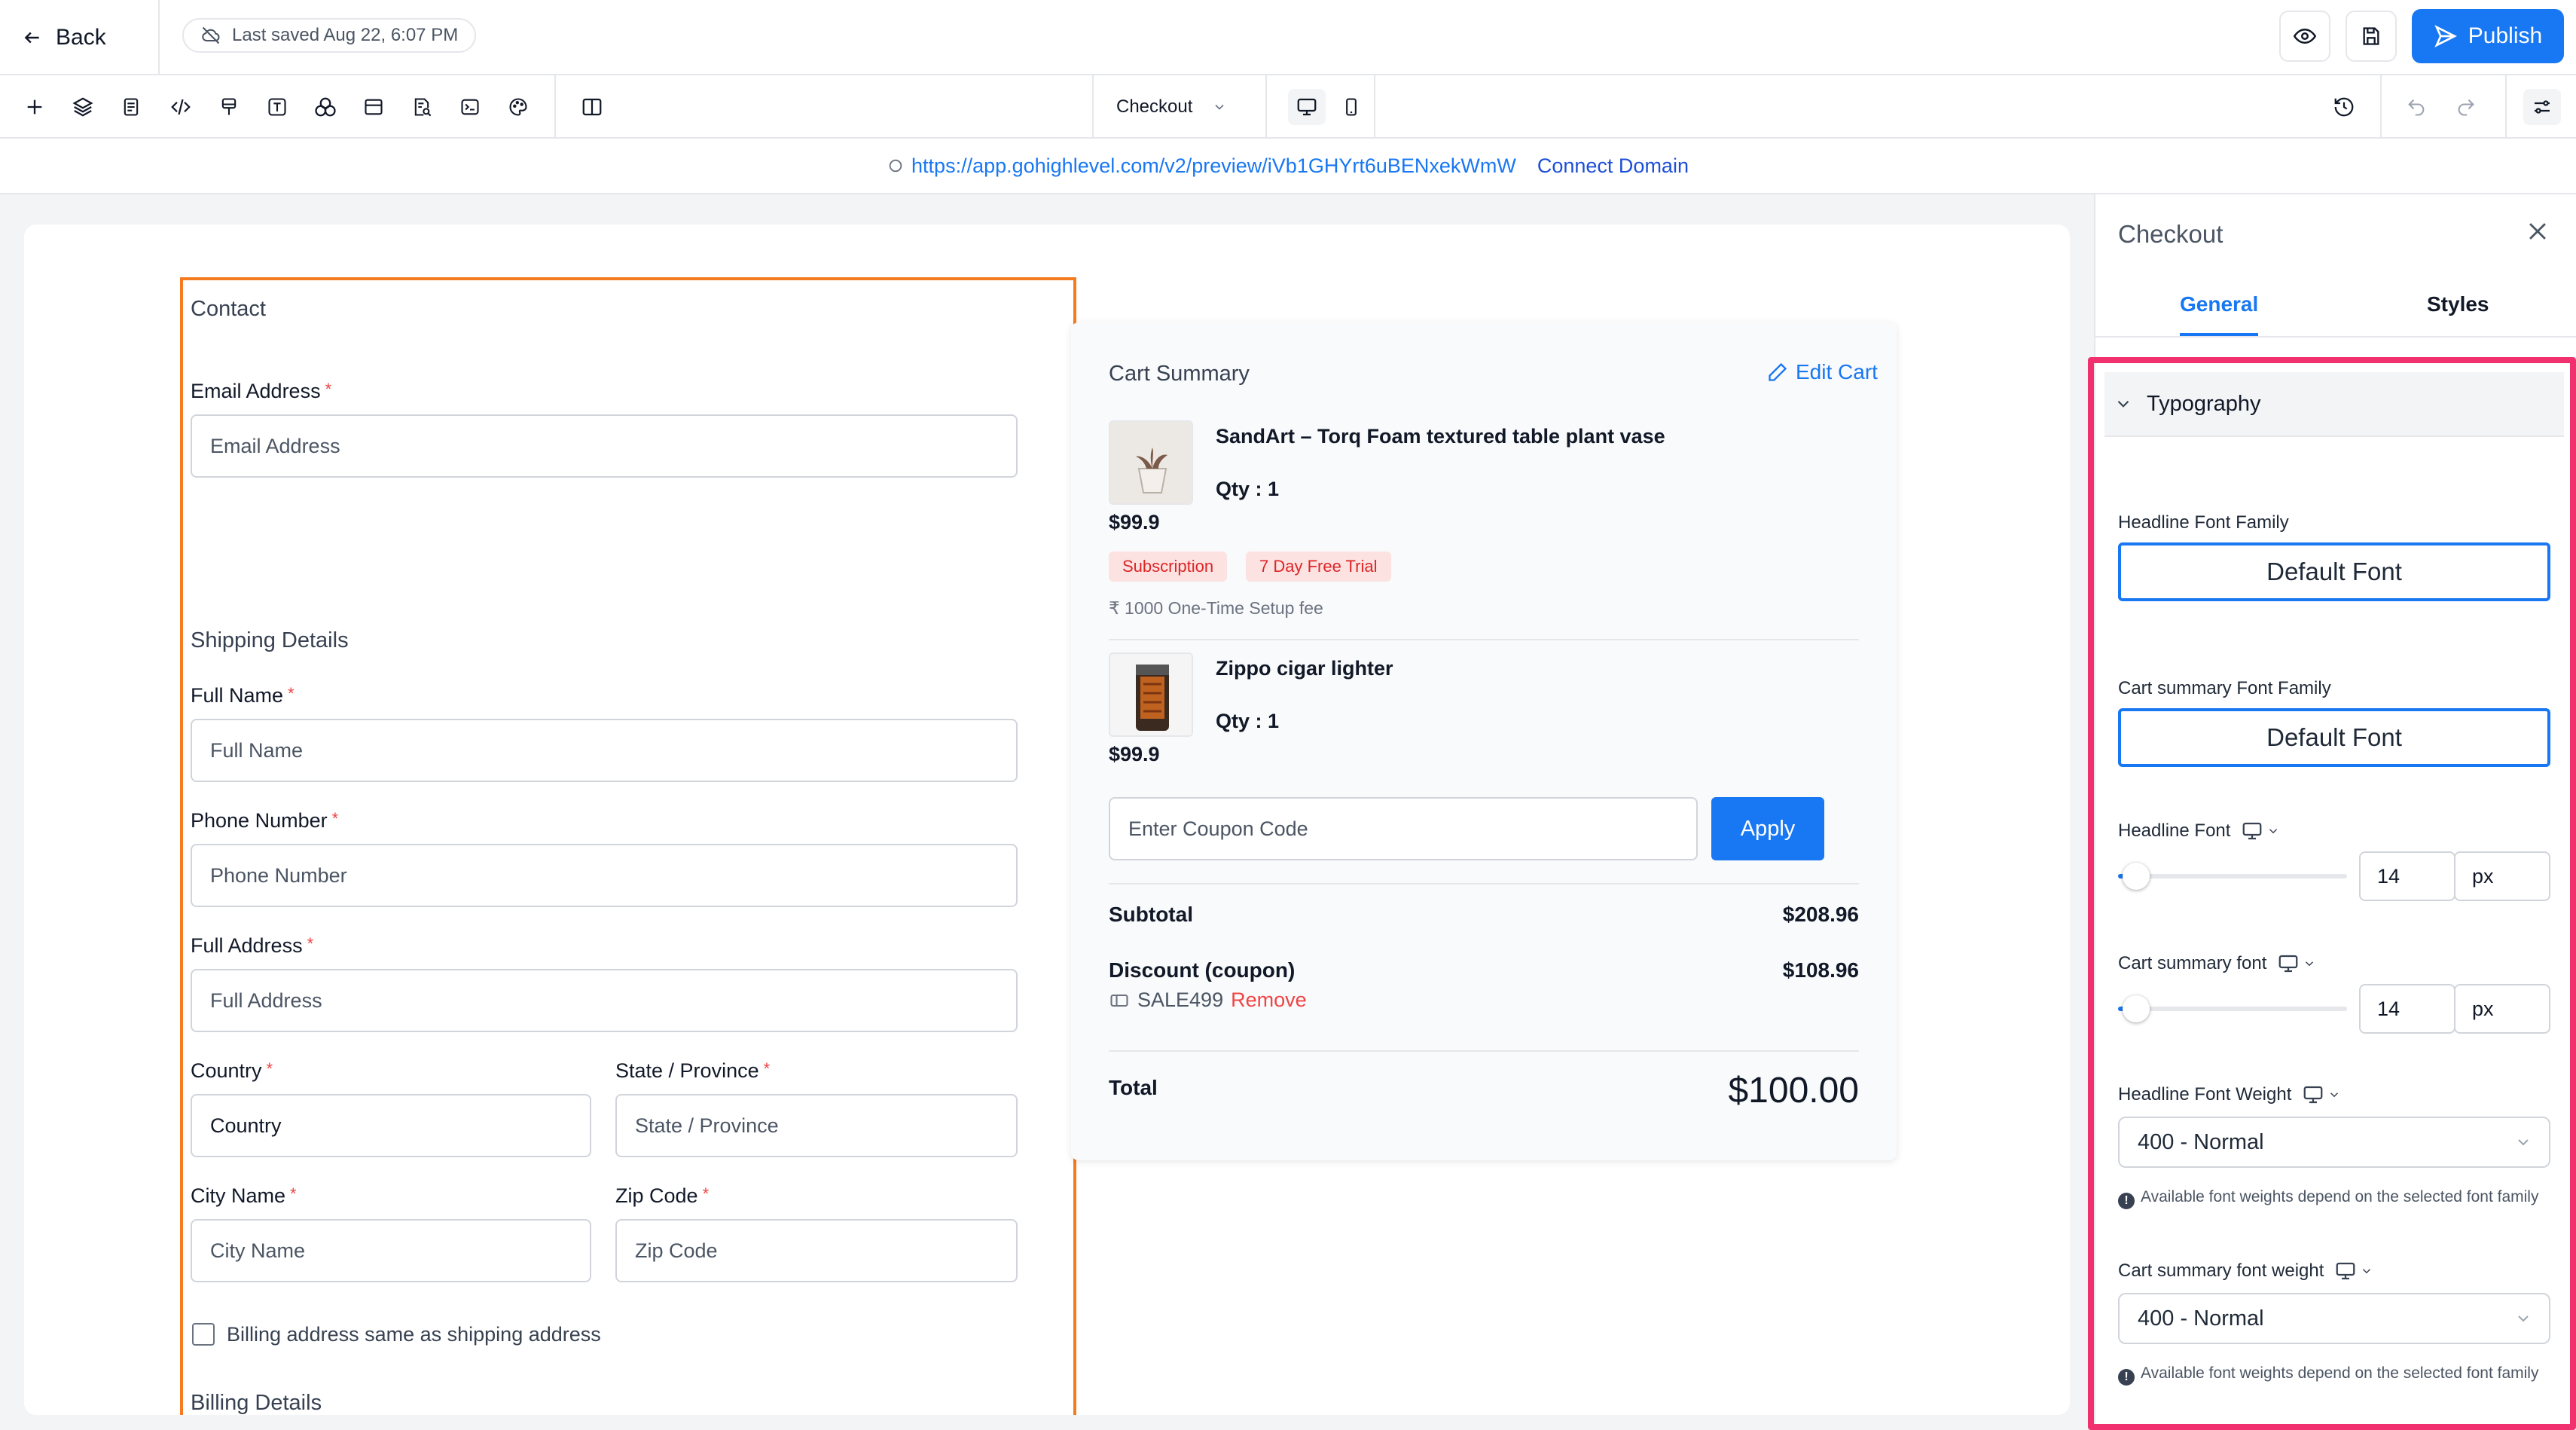 The image size is (2576, 1430). What do you see at coordinates (2334, 1319) in the screenshot?
I see `cart-weight-select: 400 - Normal` at bounding box center [2334, 1319].